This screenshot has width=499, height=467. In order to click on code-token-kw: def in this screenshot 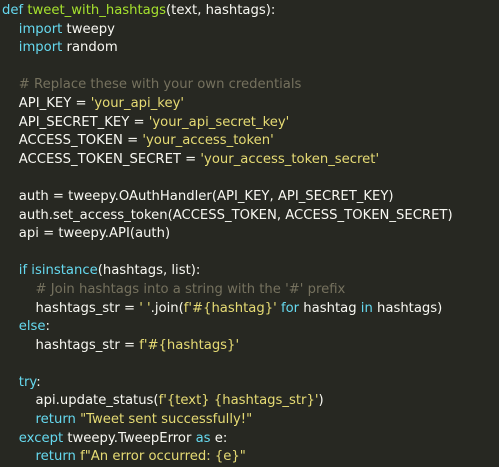, I will do `click(15, 10)`.